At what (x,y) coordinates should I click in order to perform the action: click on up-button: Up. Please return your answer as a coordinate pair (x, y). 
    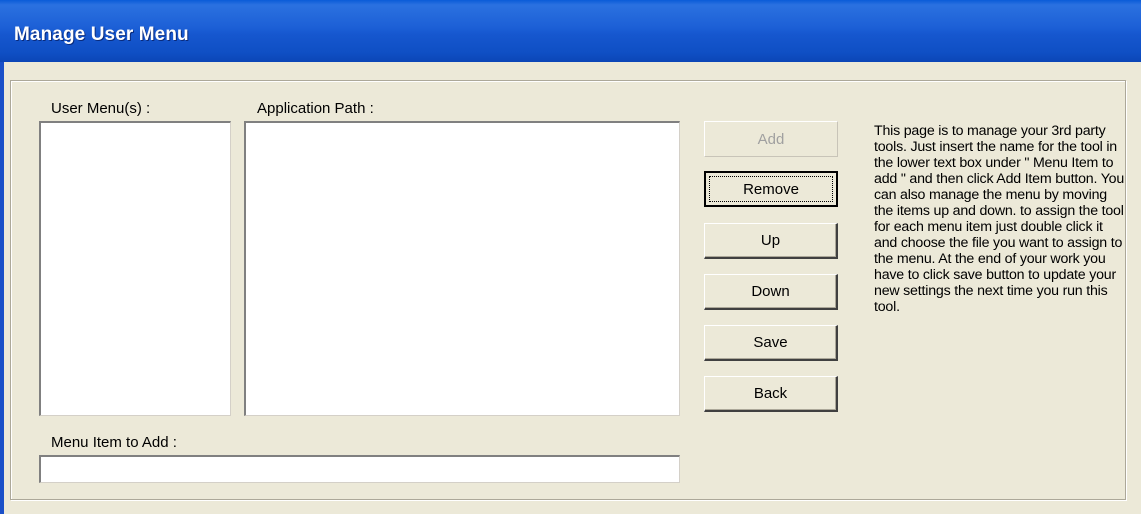
    Looking at the image, I should click on (771, 241).